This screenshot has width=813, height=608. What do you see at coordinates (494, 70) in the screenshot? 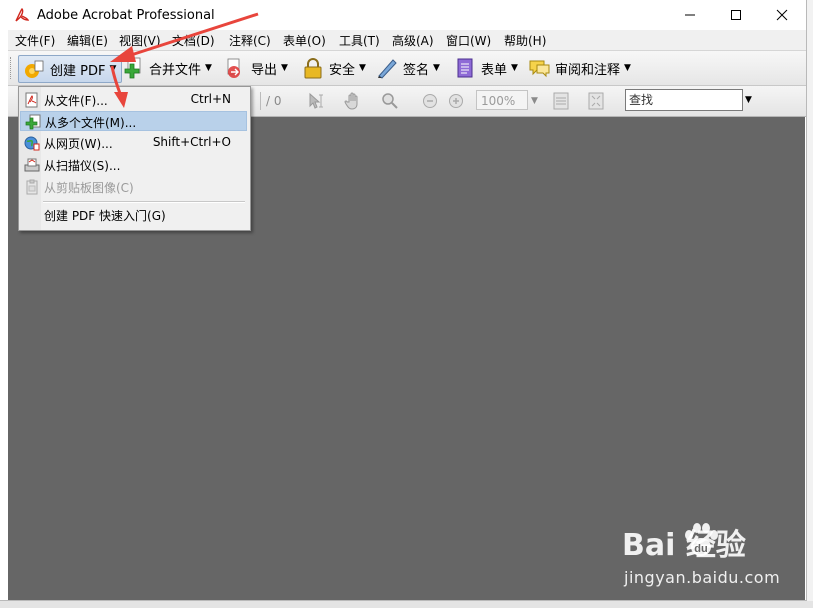
I see `forms-label: 表单` at bounding box center [494, 70].